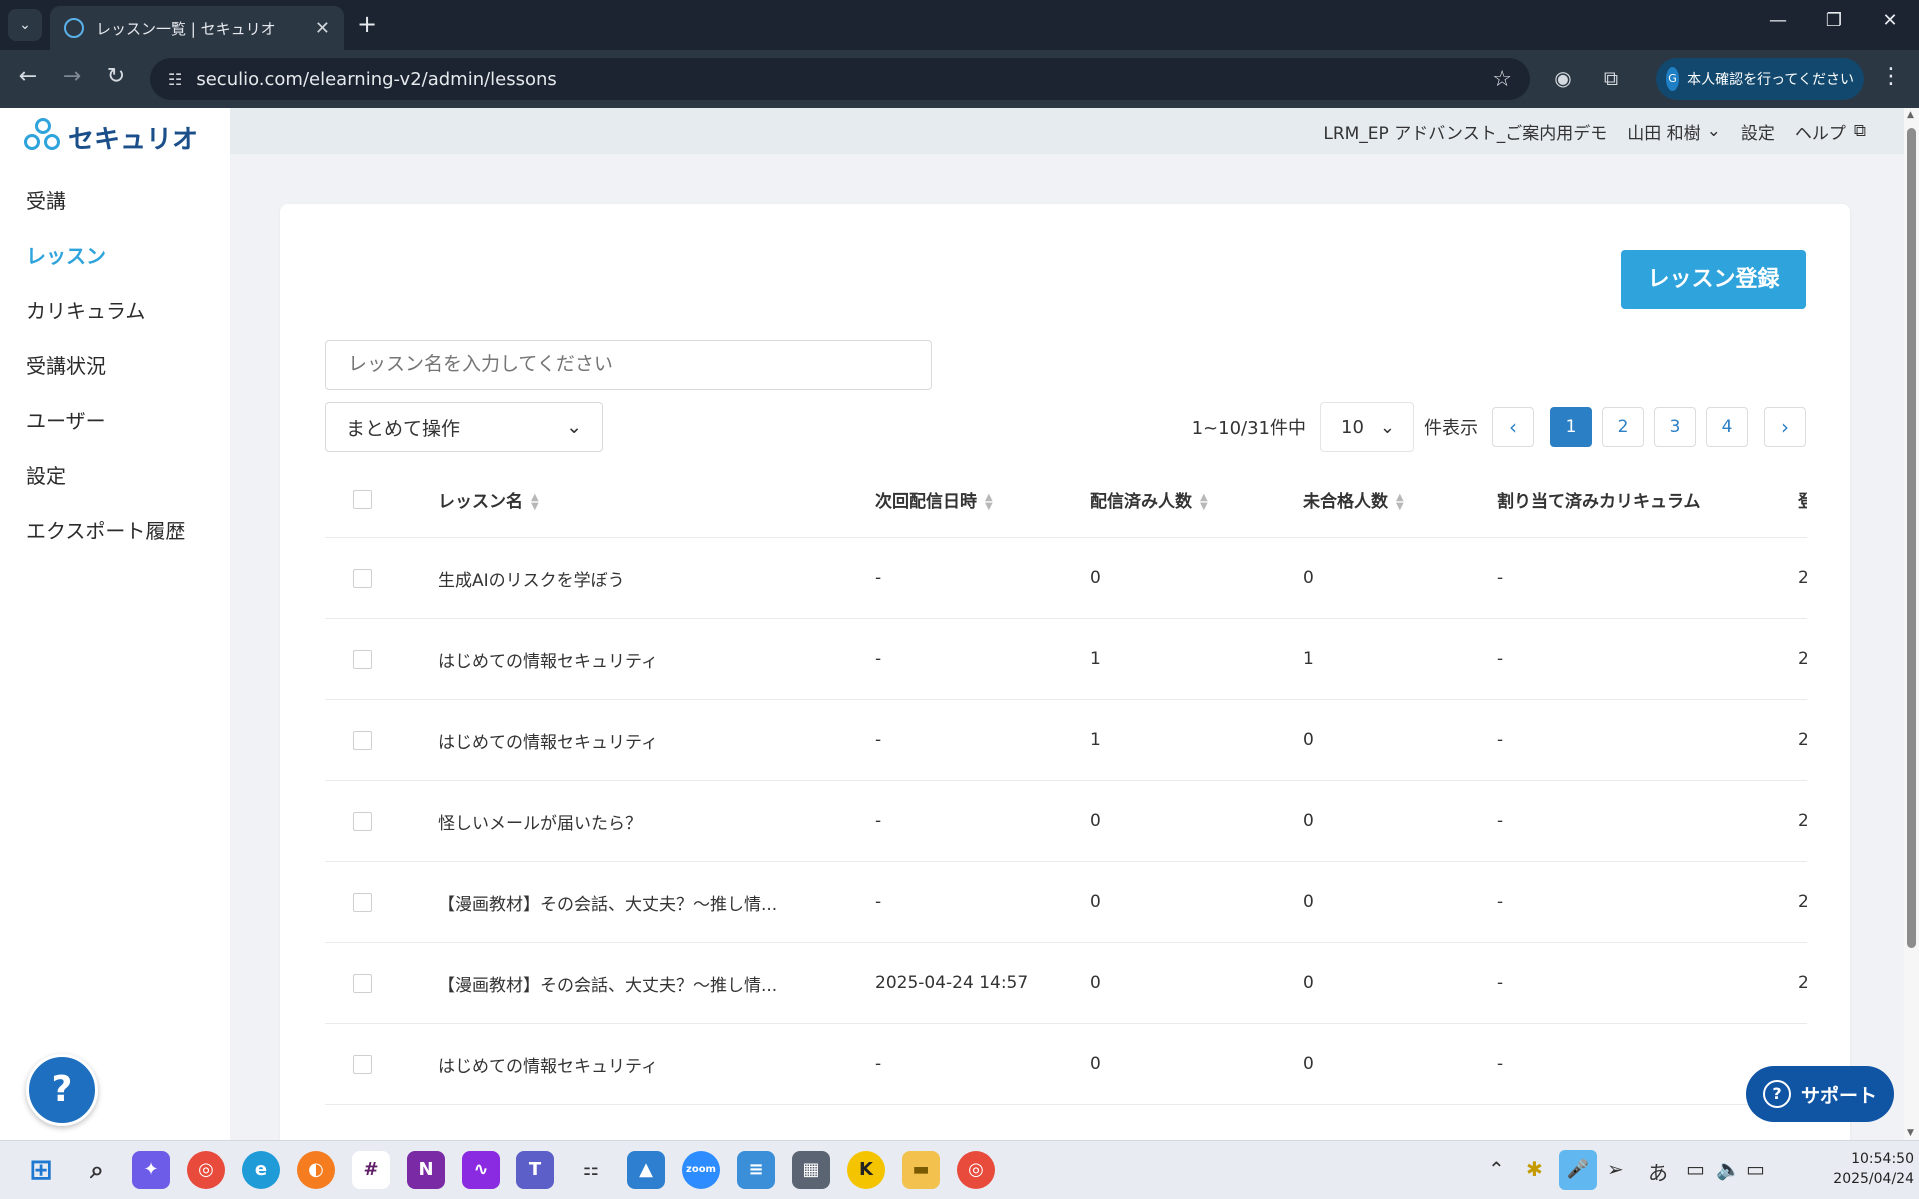 Image resolution: width=1919 pixels, height=1199 pixels. Describe the element at coordinates (1066, 1064) in the screenshot. I see `table-row: はじめての情報セキュリティ -0 0-` at that location.